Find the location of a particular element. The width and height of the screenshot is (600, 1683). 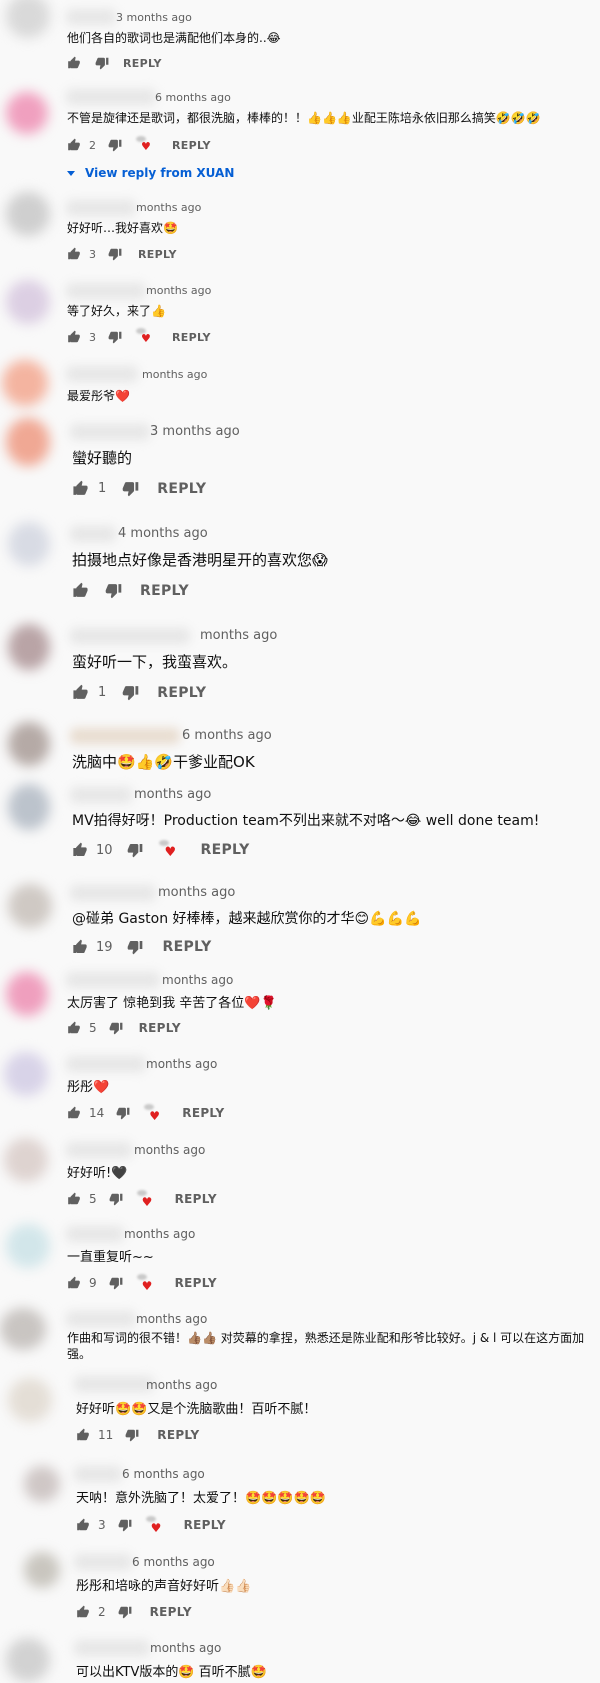

comment-timestamp: 3 months ago is located at coordinates (195, 431).